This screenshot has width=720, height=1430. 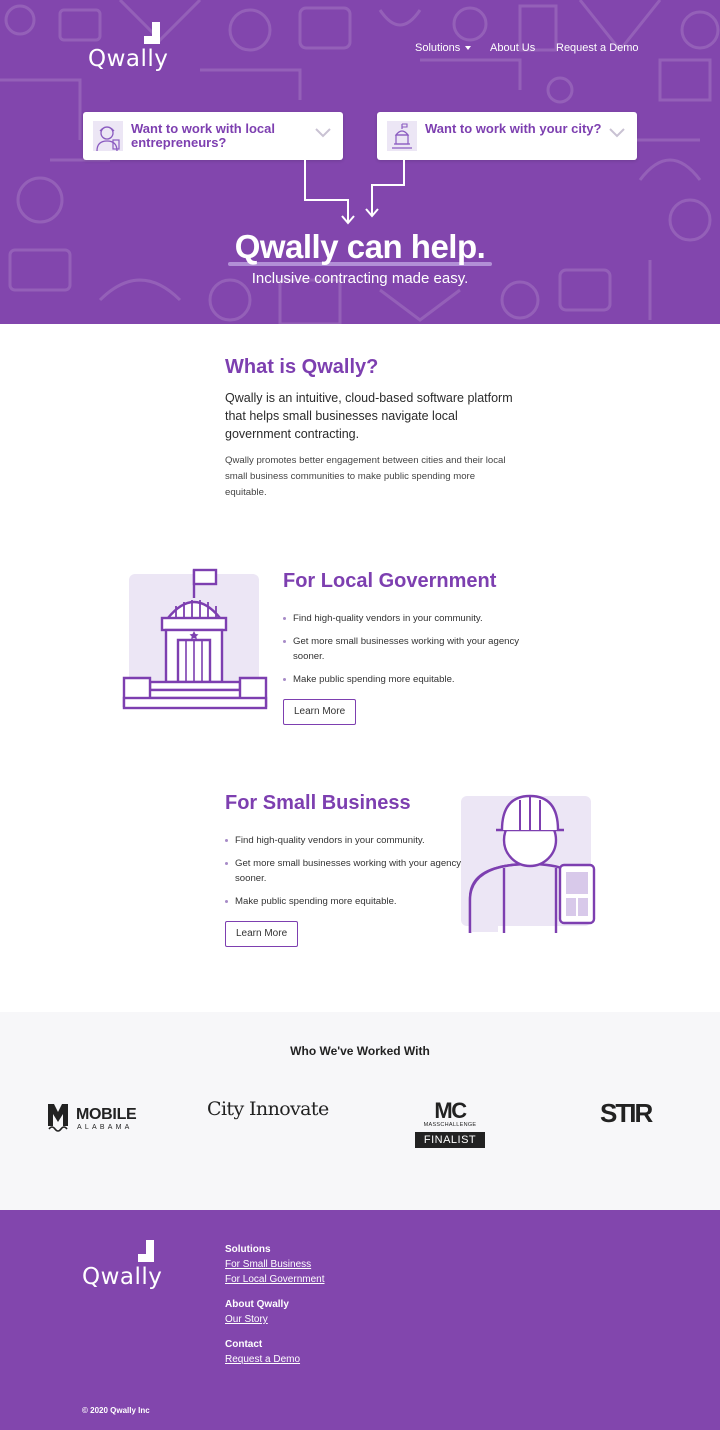 What do you see at coordinates (402, 136) in the screenshot?
I see `city-hall-icon` at bounding box center [402, 136].